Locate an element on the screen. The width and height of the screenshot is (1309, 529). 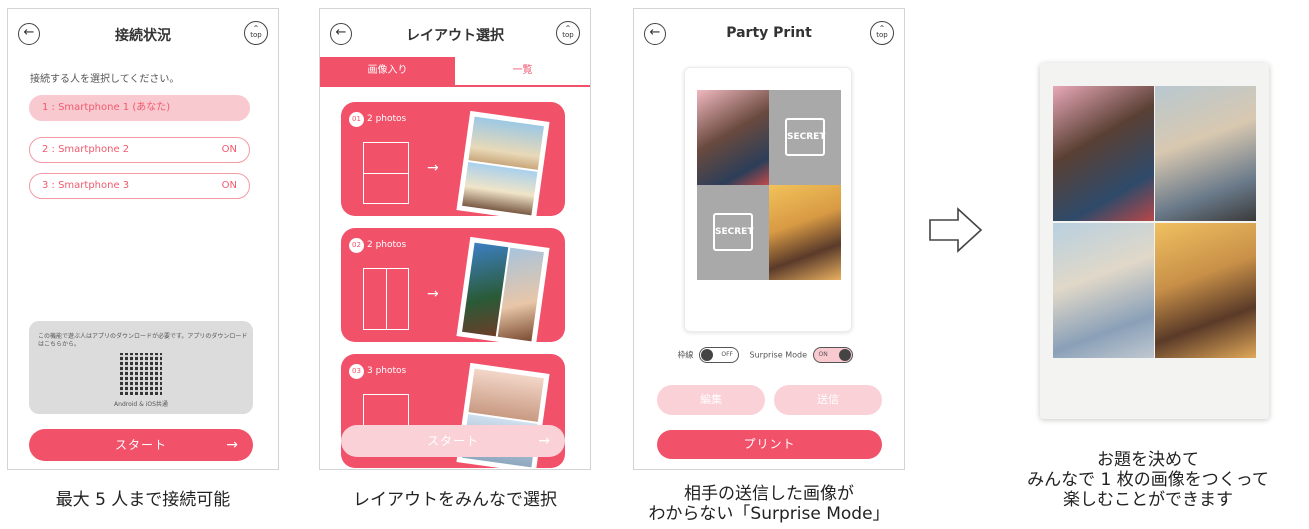
layout-badge: 01 2 photos is located at coordinates (377, 119).